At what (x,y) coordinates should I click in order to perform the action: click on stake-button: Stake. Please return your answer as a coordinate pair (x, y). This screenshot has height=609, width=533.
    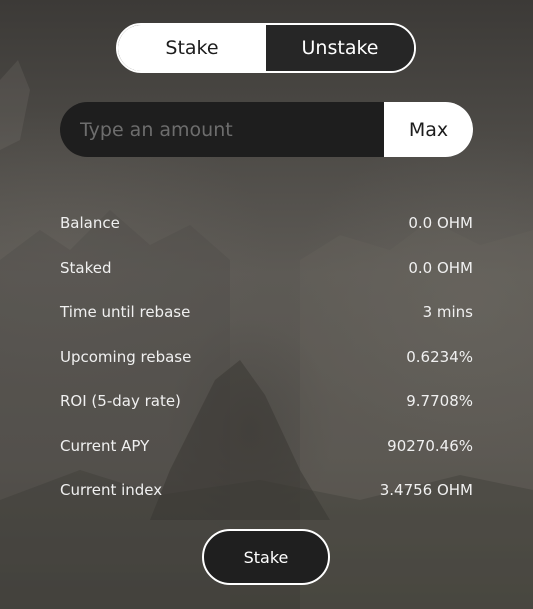
    Looking at the image, I should click on (266, 557).